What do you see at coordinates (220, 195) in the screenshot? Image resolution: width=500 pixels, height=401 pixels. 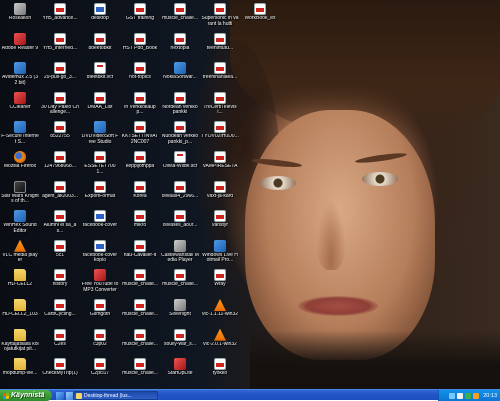 I see `desktop-icon: vaxt-ja-kard` at bounding box center [220, 195].